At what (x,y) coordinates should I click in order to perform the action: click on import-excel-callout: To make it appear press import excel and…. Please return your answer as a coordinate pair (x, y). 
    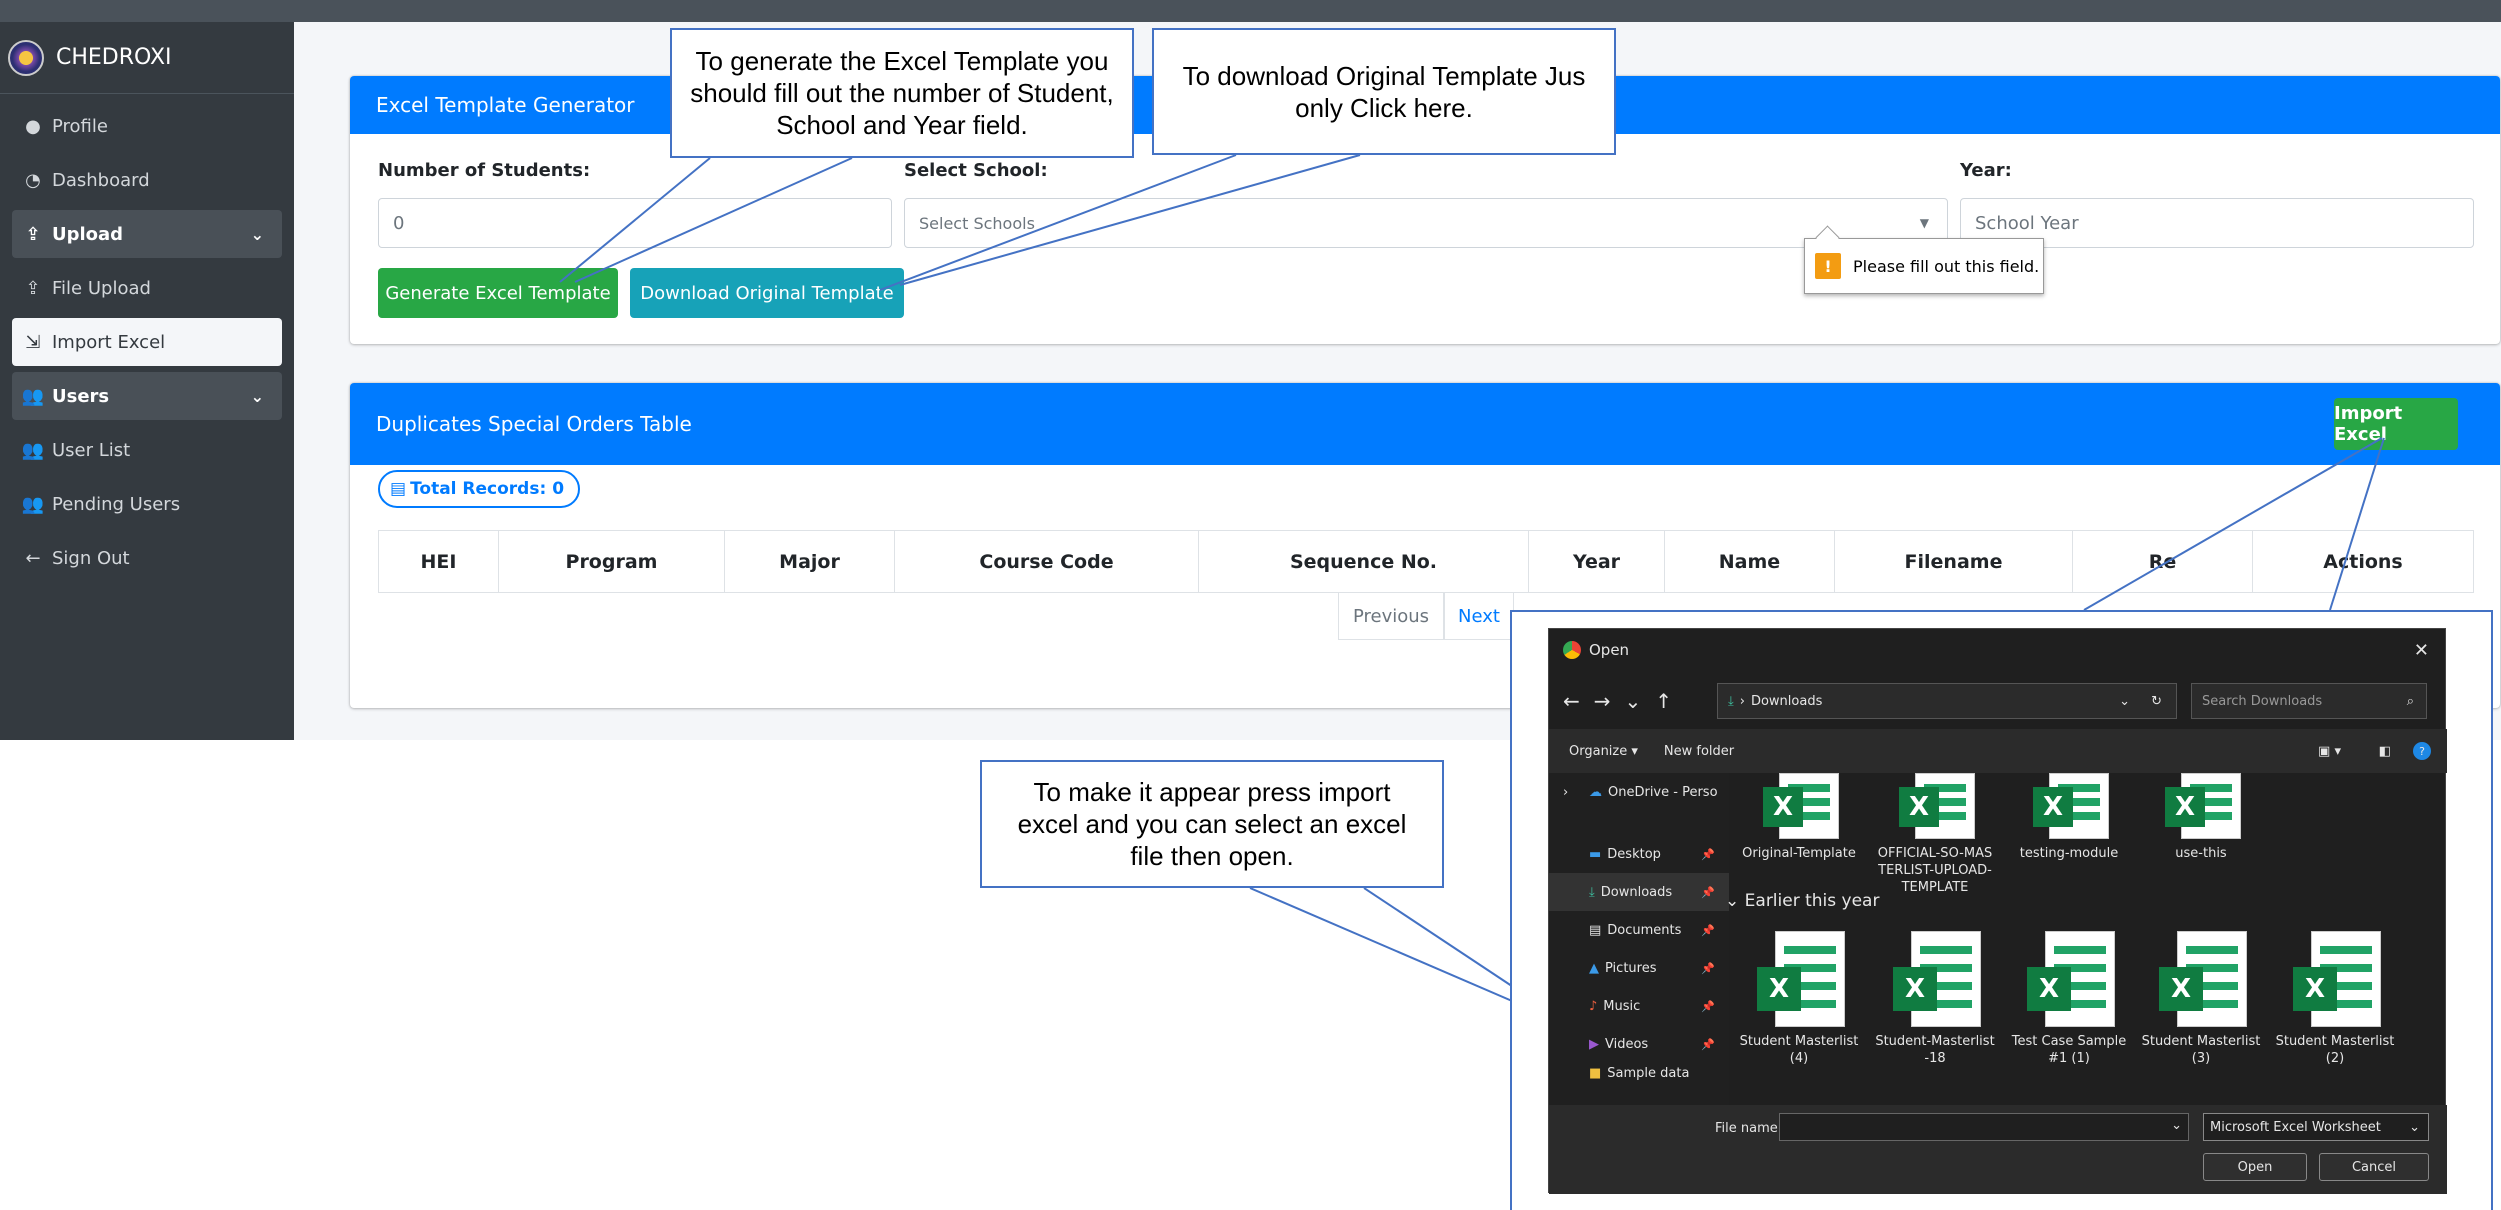
    Looking at the image, I should click on (1212, 824).